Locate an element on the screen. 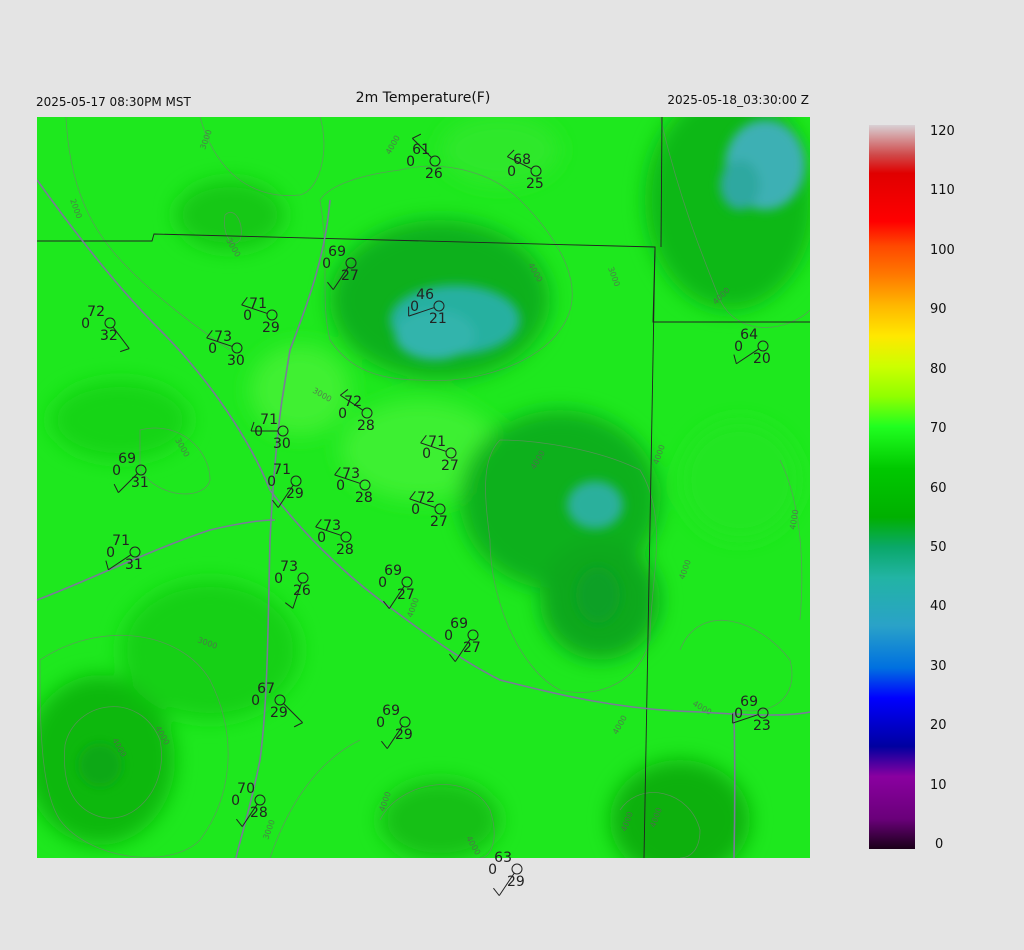 The image size is (1024, 950). colorbar-tick-label: 40 is located at coordinates (938, 607).